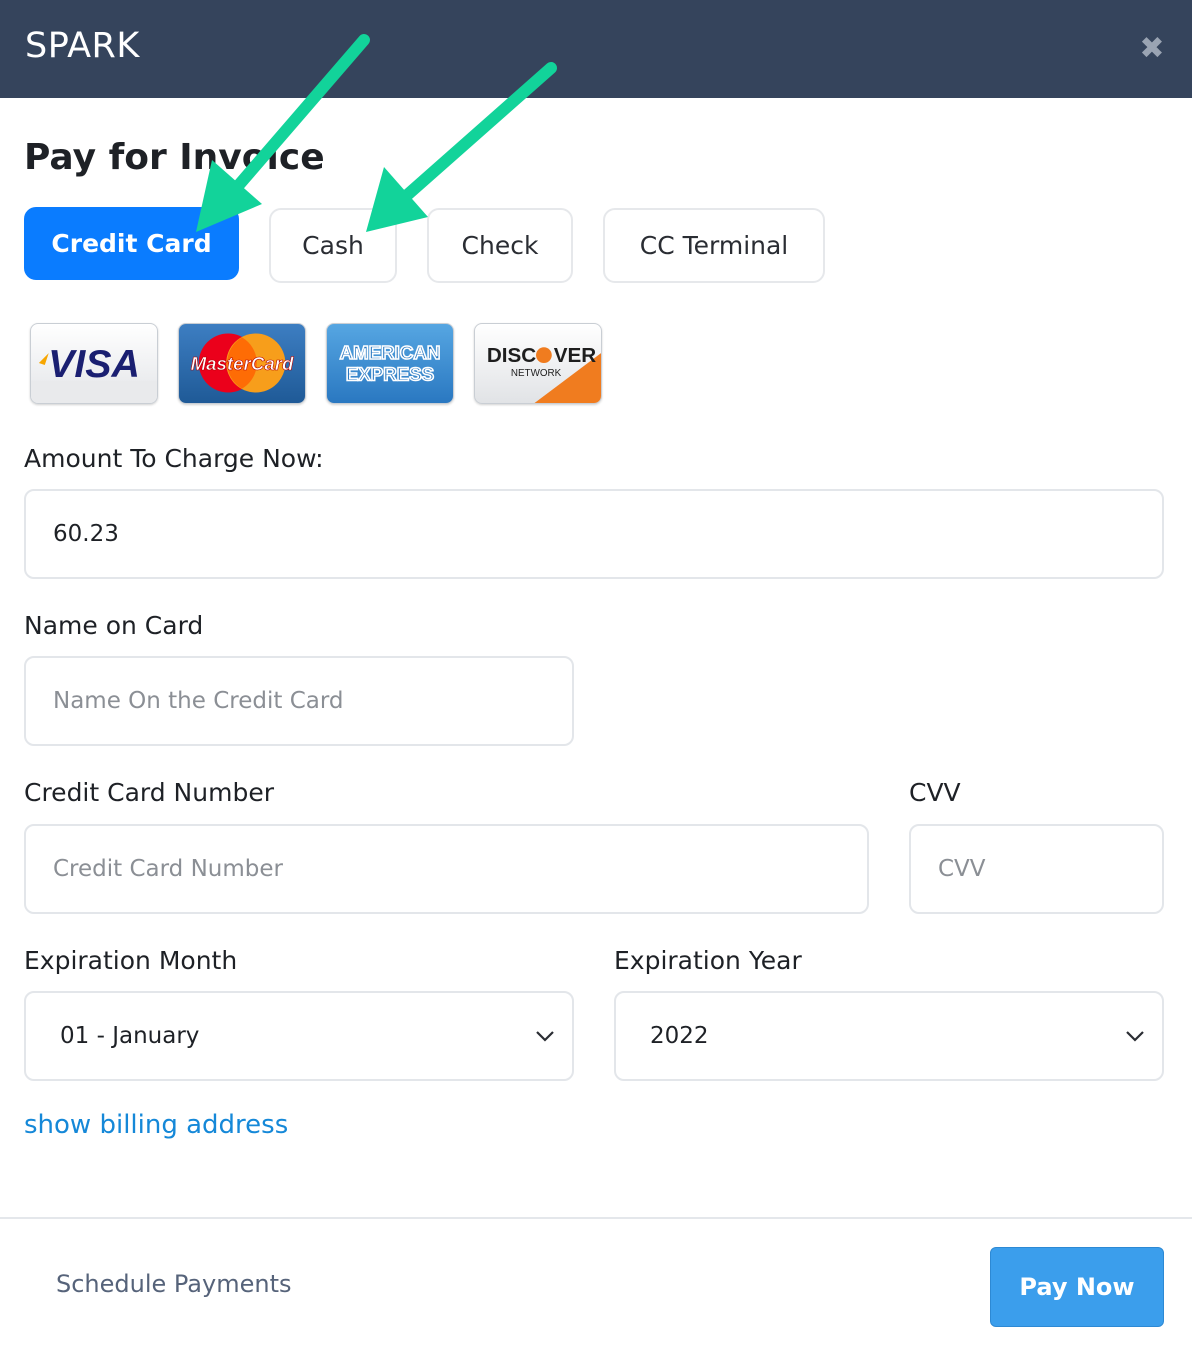 The height and width of the screenshot is (1356, 1192). Describe the element at coordinates (114, 625) in the screenshot. I see `name-on-card-label: Name on Card` at that location.